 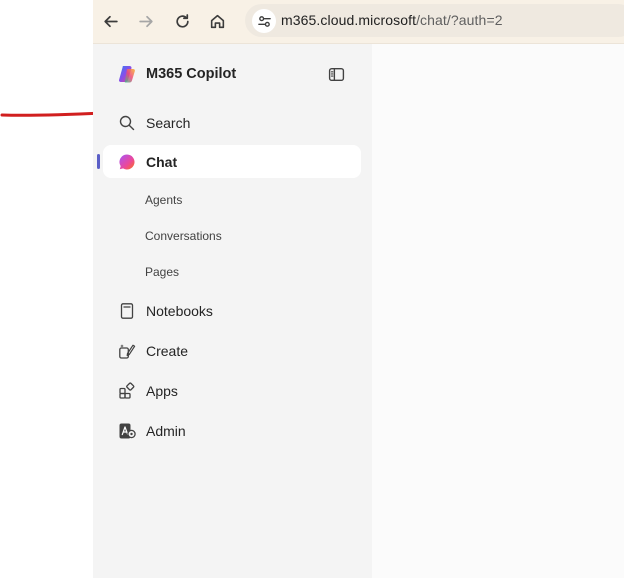 I want to click on nav-sub-agents: Agents, so click(x=163, y=200).